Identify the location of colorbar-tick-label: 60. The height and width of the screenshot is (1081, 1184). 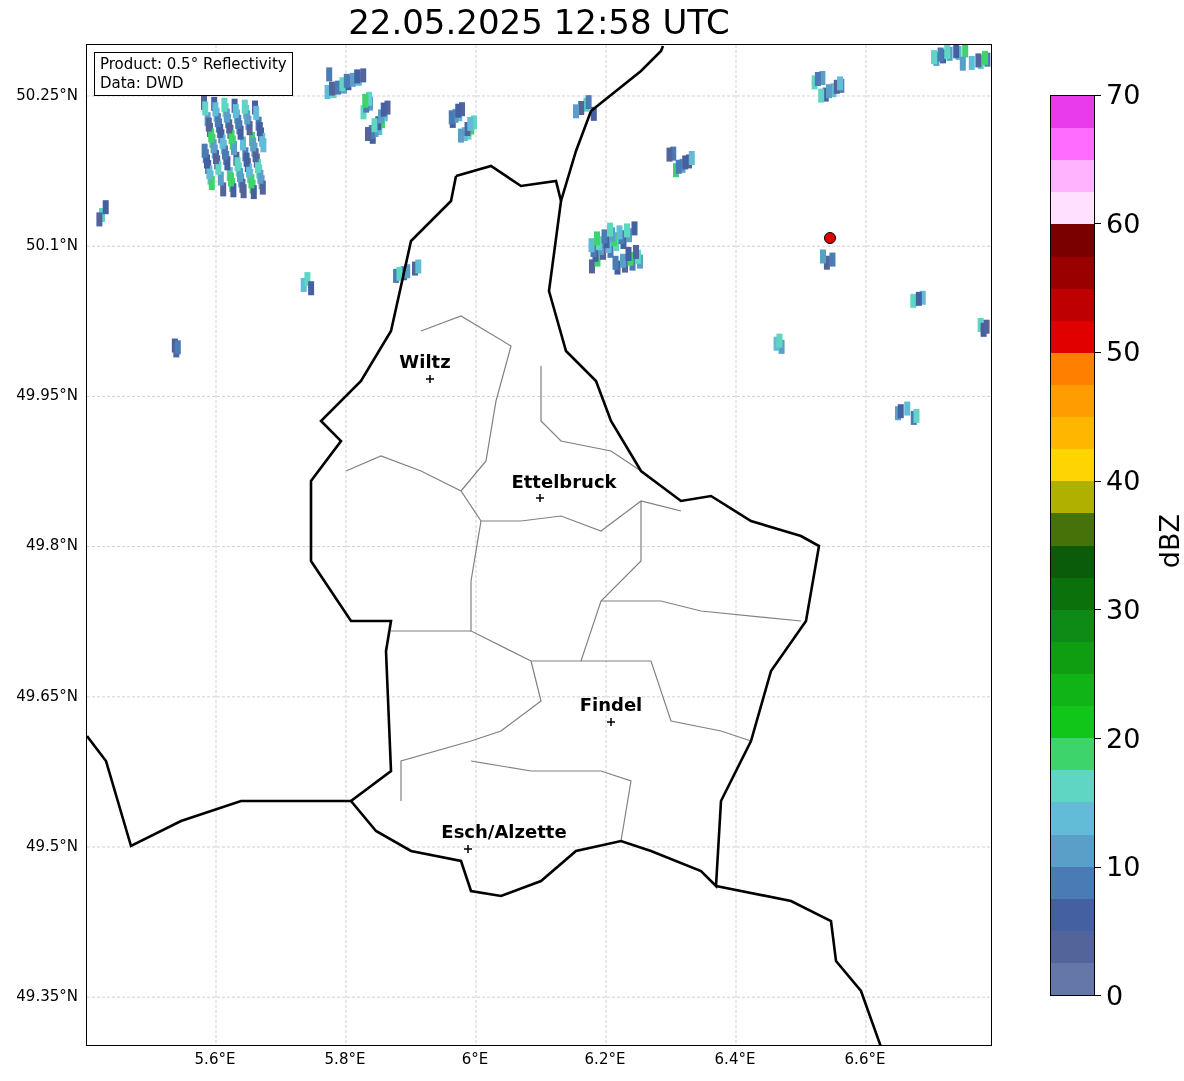
(1118, 223).